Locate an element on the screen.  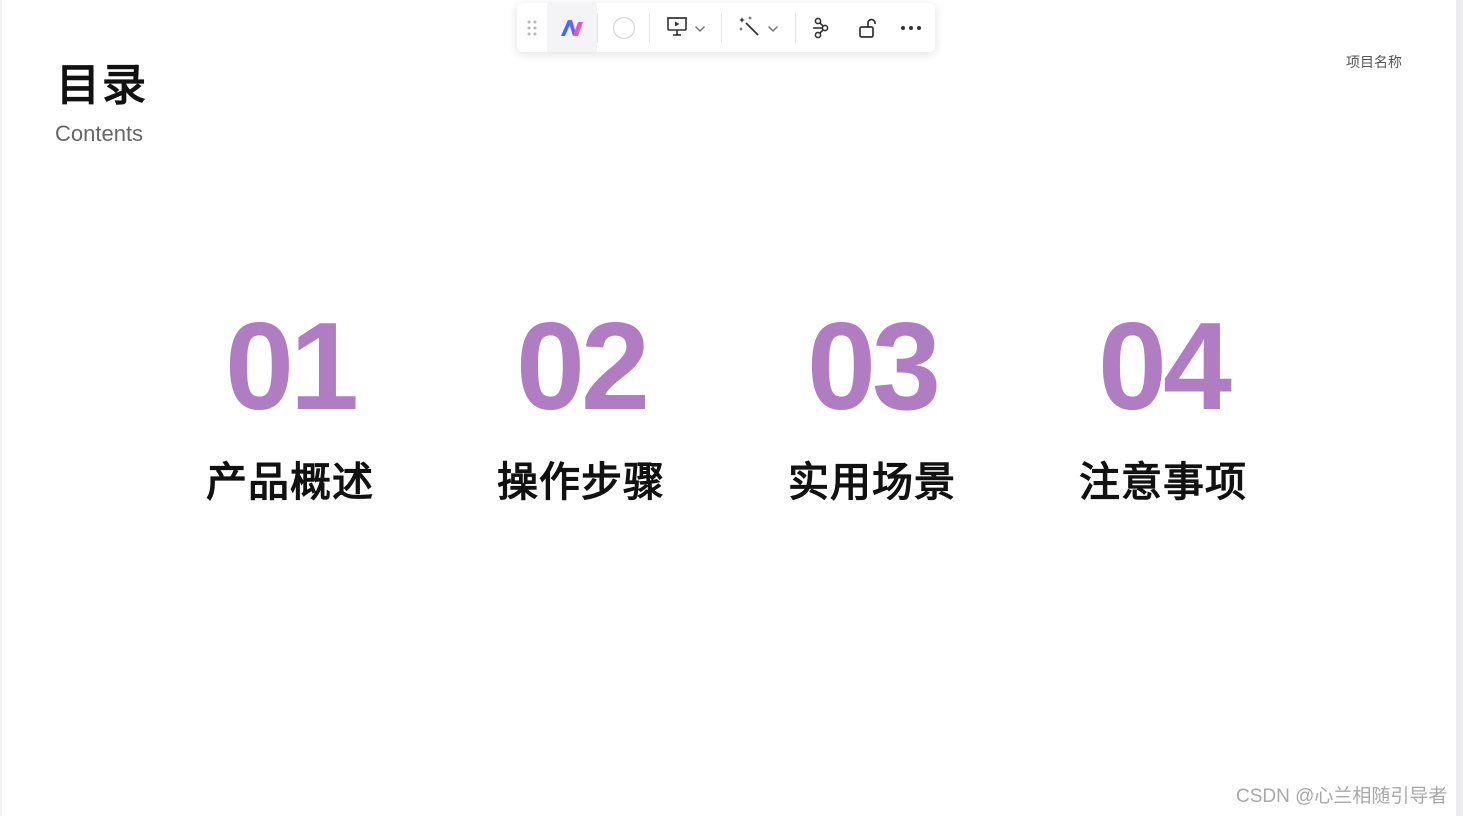
watermark: CSDN @心兰相随引导者 is located at coordinates (1342, 796).